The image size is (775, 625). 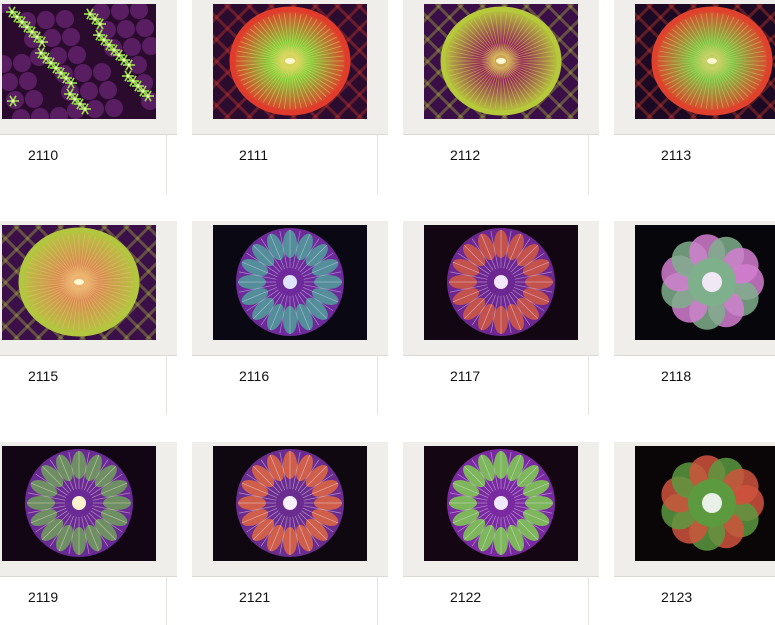 What do you see at coordinates (43, 376) in the screenshot?
I see `item-number: 2115` at bounding box center [43, 376].